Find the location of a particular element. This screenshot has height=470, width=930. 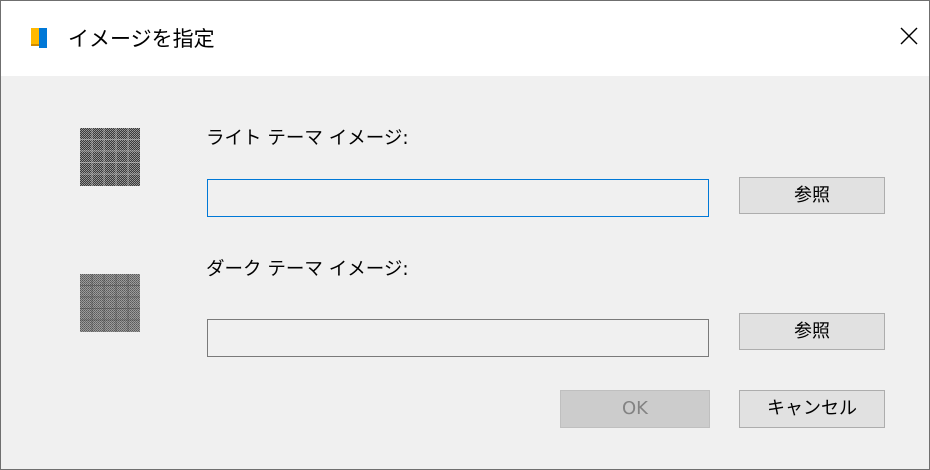

cancel-button: キャンセル is located at coordinates (812, 409).